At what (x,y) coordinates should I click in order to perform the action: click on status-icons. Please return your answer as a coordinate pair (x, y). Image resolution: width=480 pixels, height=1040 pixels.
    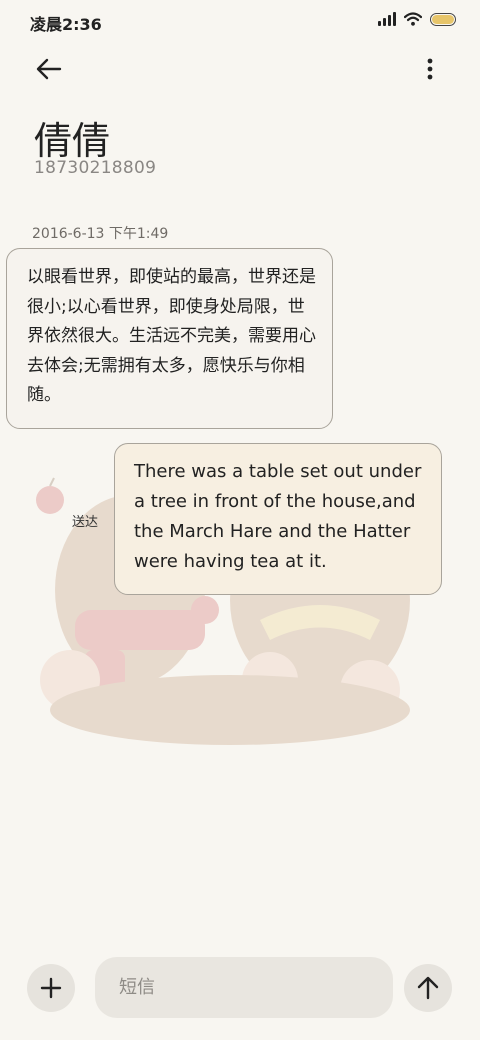
    Looking at the image, I should click on (417, 19).